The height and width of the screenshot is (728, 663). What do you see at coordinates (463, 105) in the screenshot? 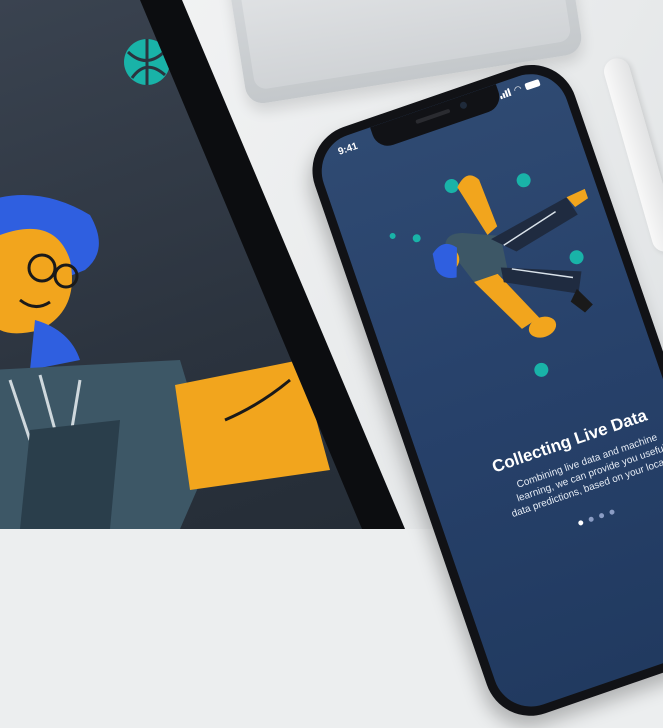
I see `front-camera` at bounding box center [463, 105].